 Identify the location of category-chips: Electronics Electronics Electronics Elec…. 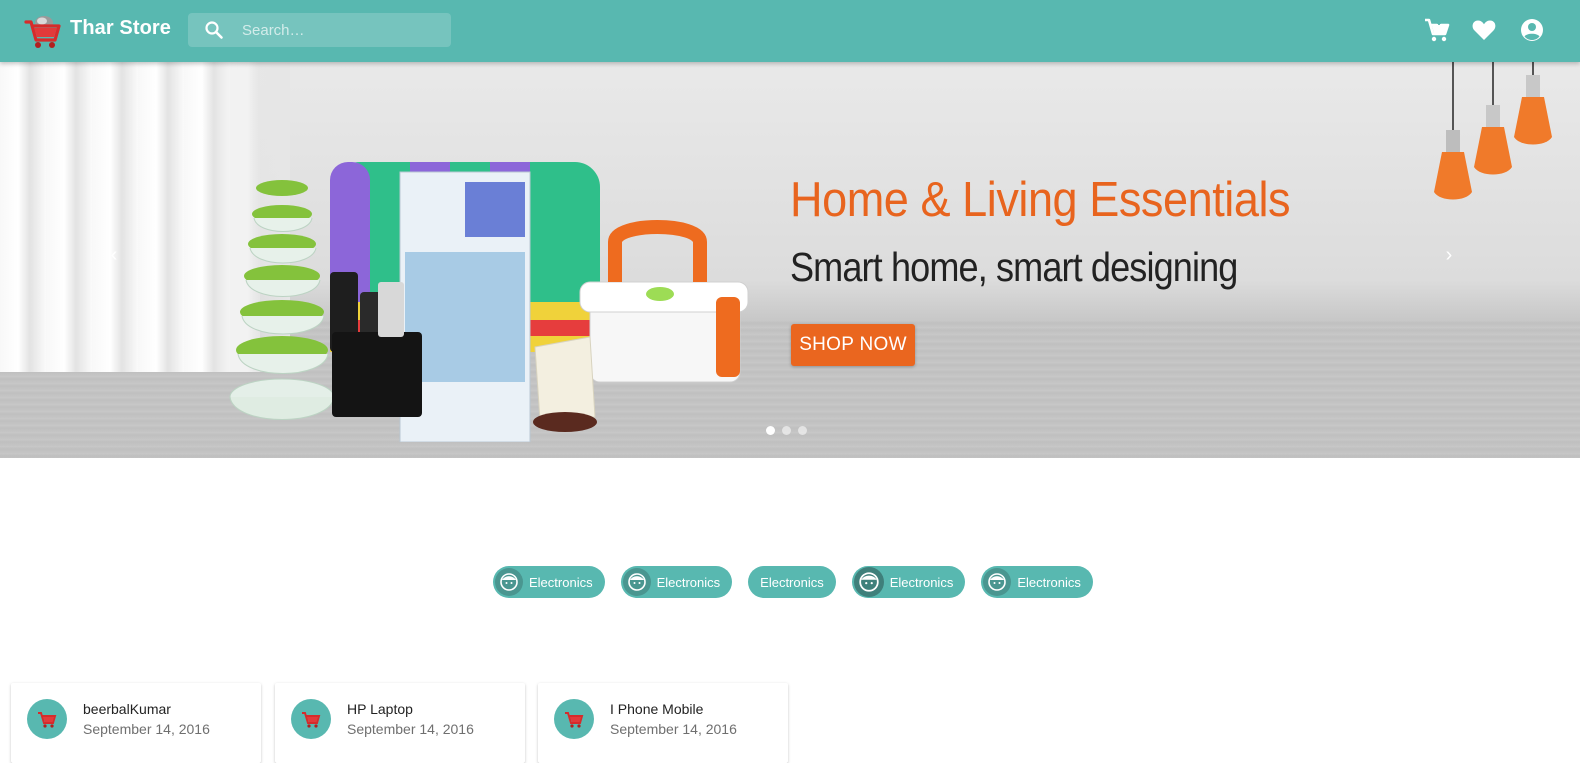
(801, 582).